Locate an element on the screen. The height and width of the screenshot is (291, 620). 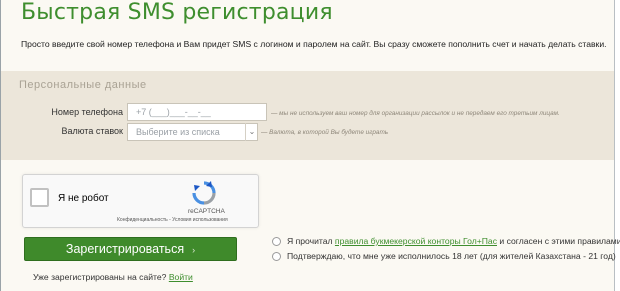
rules-checkbox is located at coordinates (276, 241).